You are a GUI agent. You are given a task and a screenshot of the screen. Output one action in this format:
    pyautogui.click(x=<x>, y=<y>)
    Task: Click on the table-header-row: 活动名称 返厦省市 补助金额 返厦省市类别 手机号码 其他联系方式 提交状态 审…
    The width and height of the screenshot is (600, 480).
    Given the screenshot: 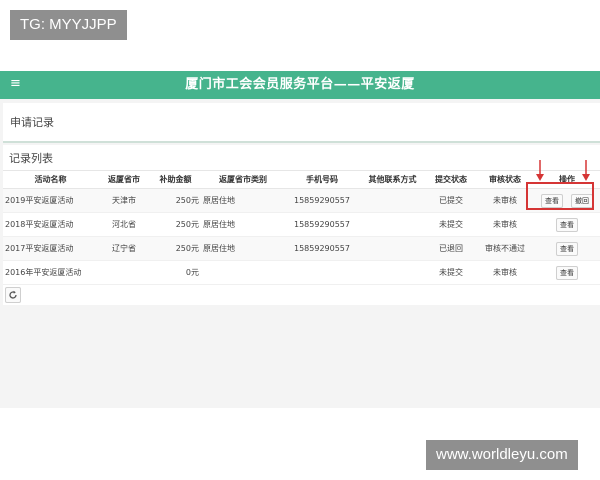 What is the action you would take?
    pyautogui.click(x=301, y=179)
    